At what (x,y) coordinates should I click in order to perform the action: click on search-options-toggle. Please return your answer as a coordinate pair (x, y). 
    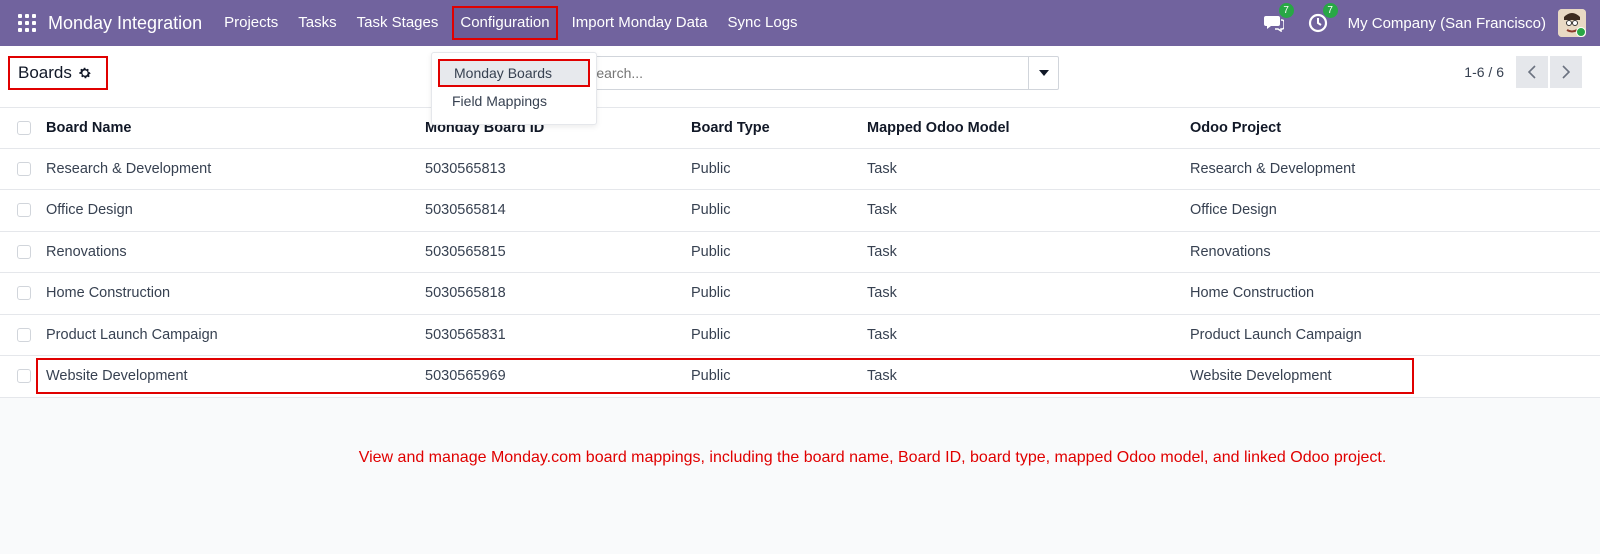
    Looking at the image, I should click on (1043, 73).